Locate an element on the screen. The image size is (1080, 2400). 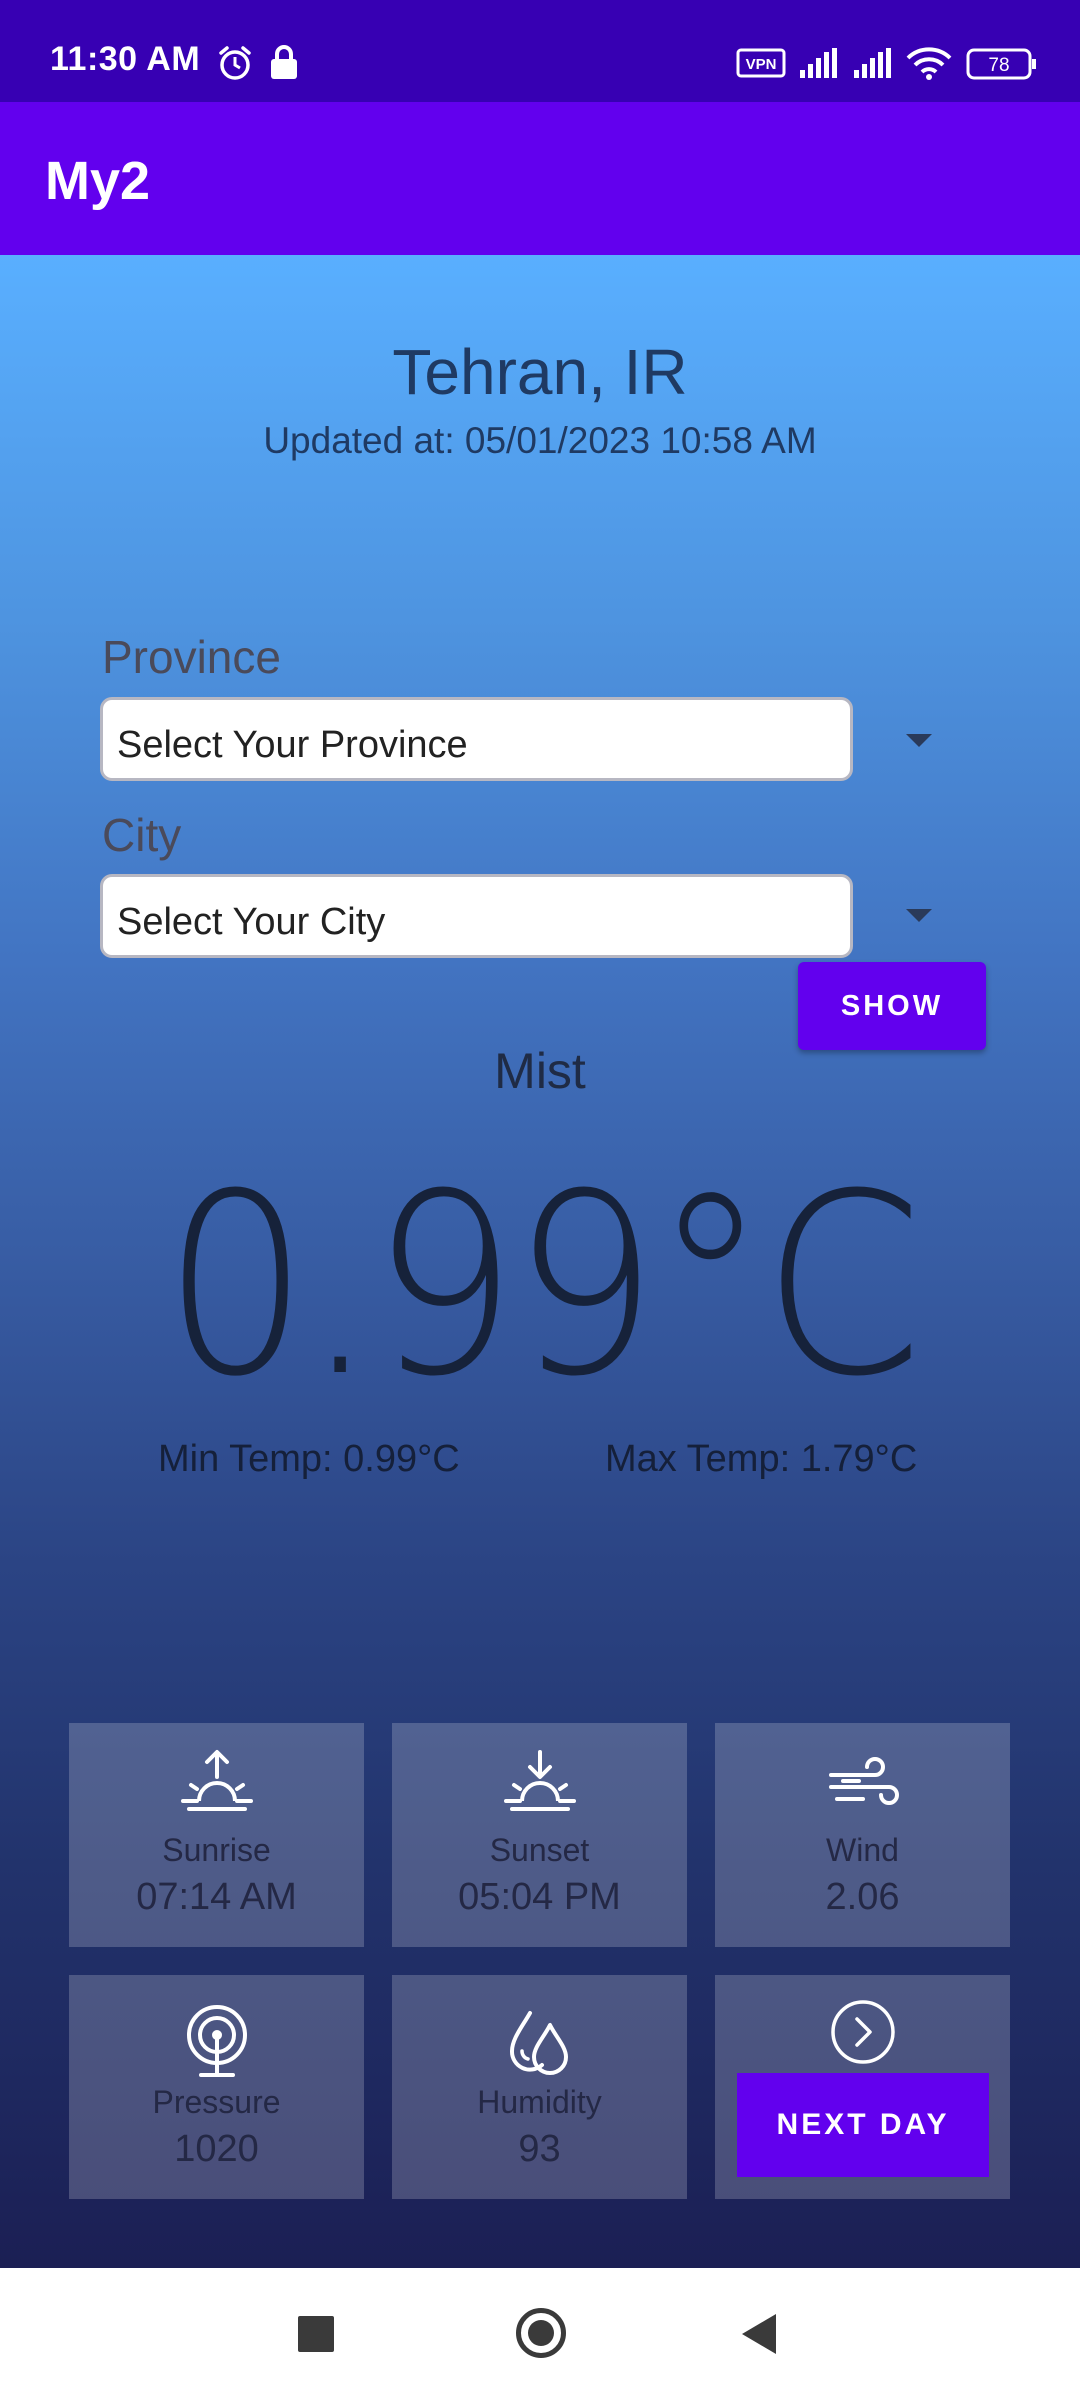
max-temp: Max Temp: 1.79°C is located at coordinates (761, 1459).